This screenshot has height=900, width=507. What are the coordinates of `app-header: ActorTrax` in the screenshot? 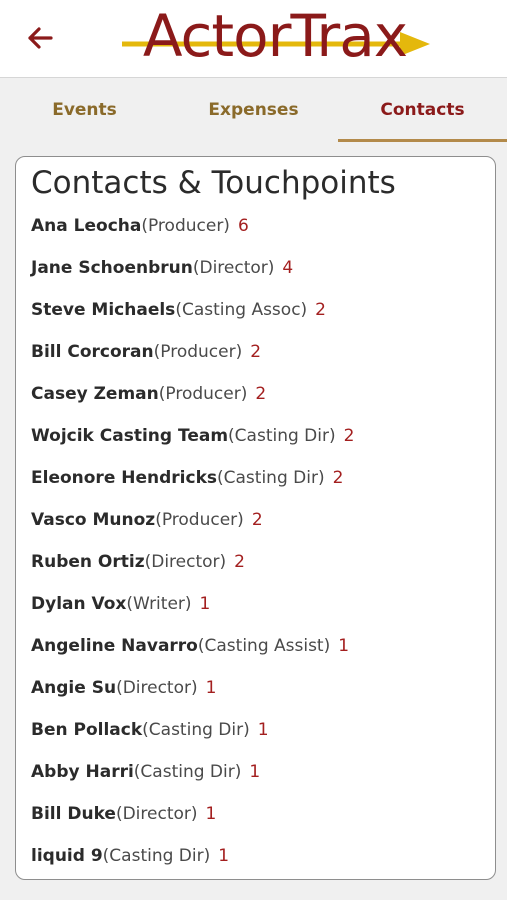 It's located at (253, 39).